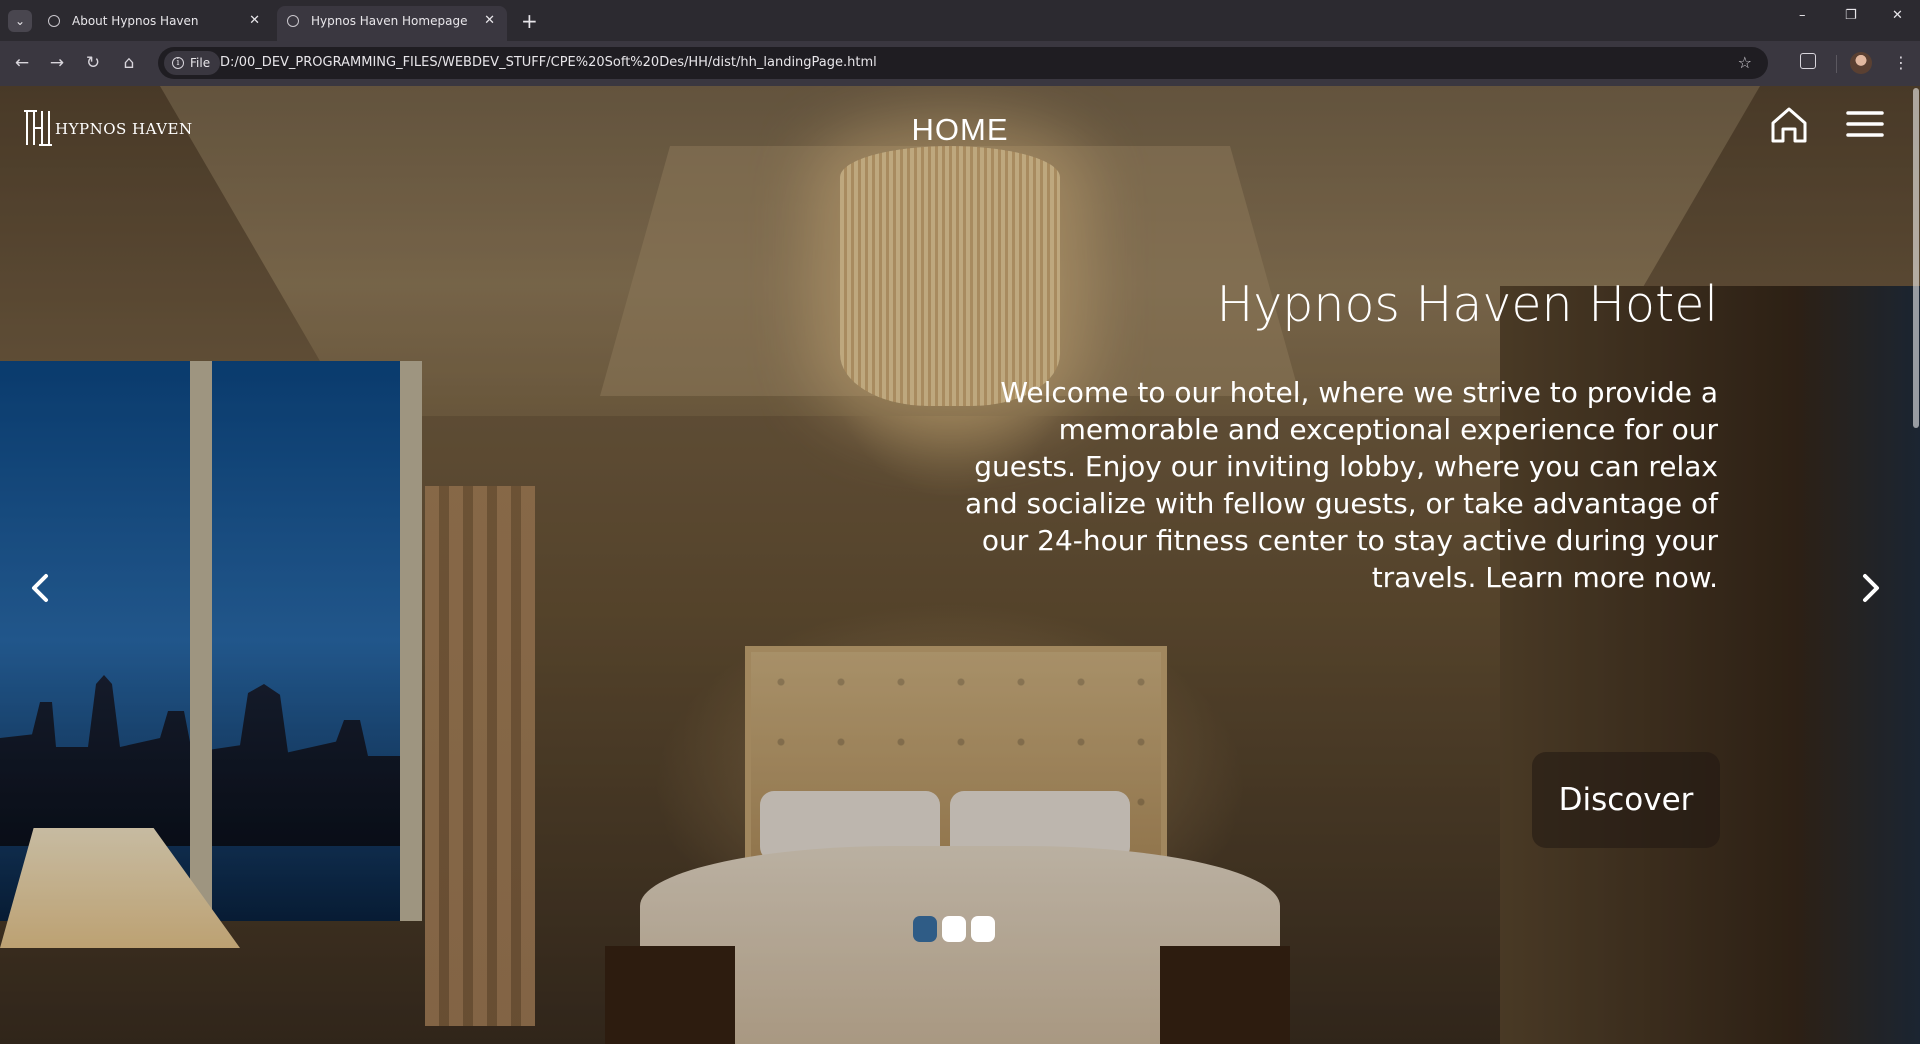 The image size is (1920, 1044). Describe the element at coordinates (135, 21) in the screenshot. I see `tab-title: About Hypnos Haven` at that location.